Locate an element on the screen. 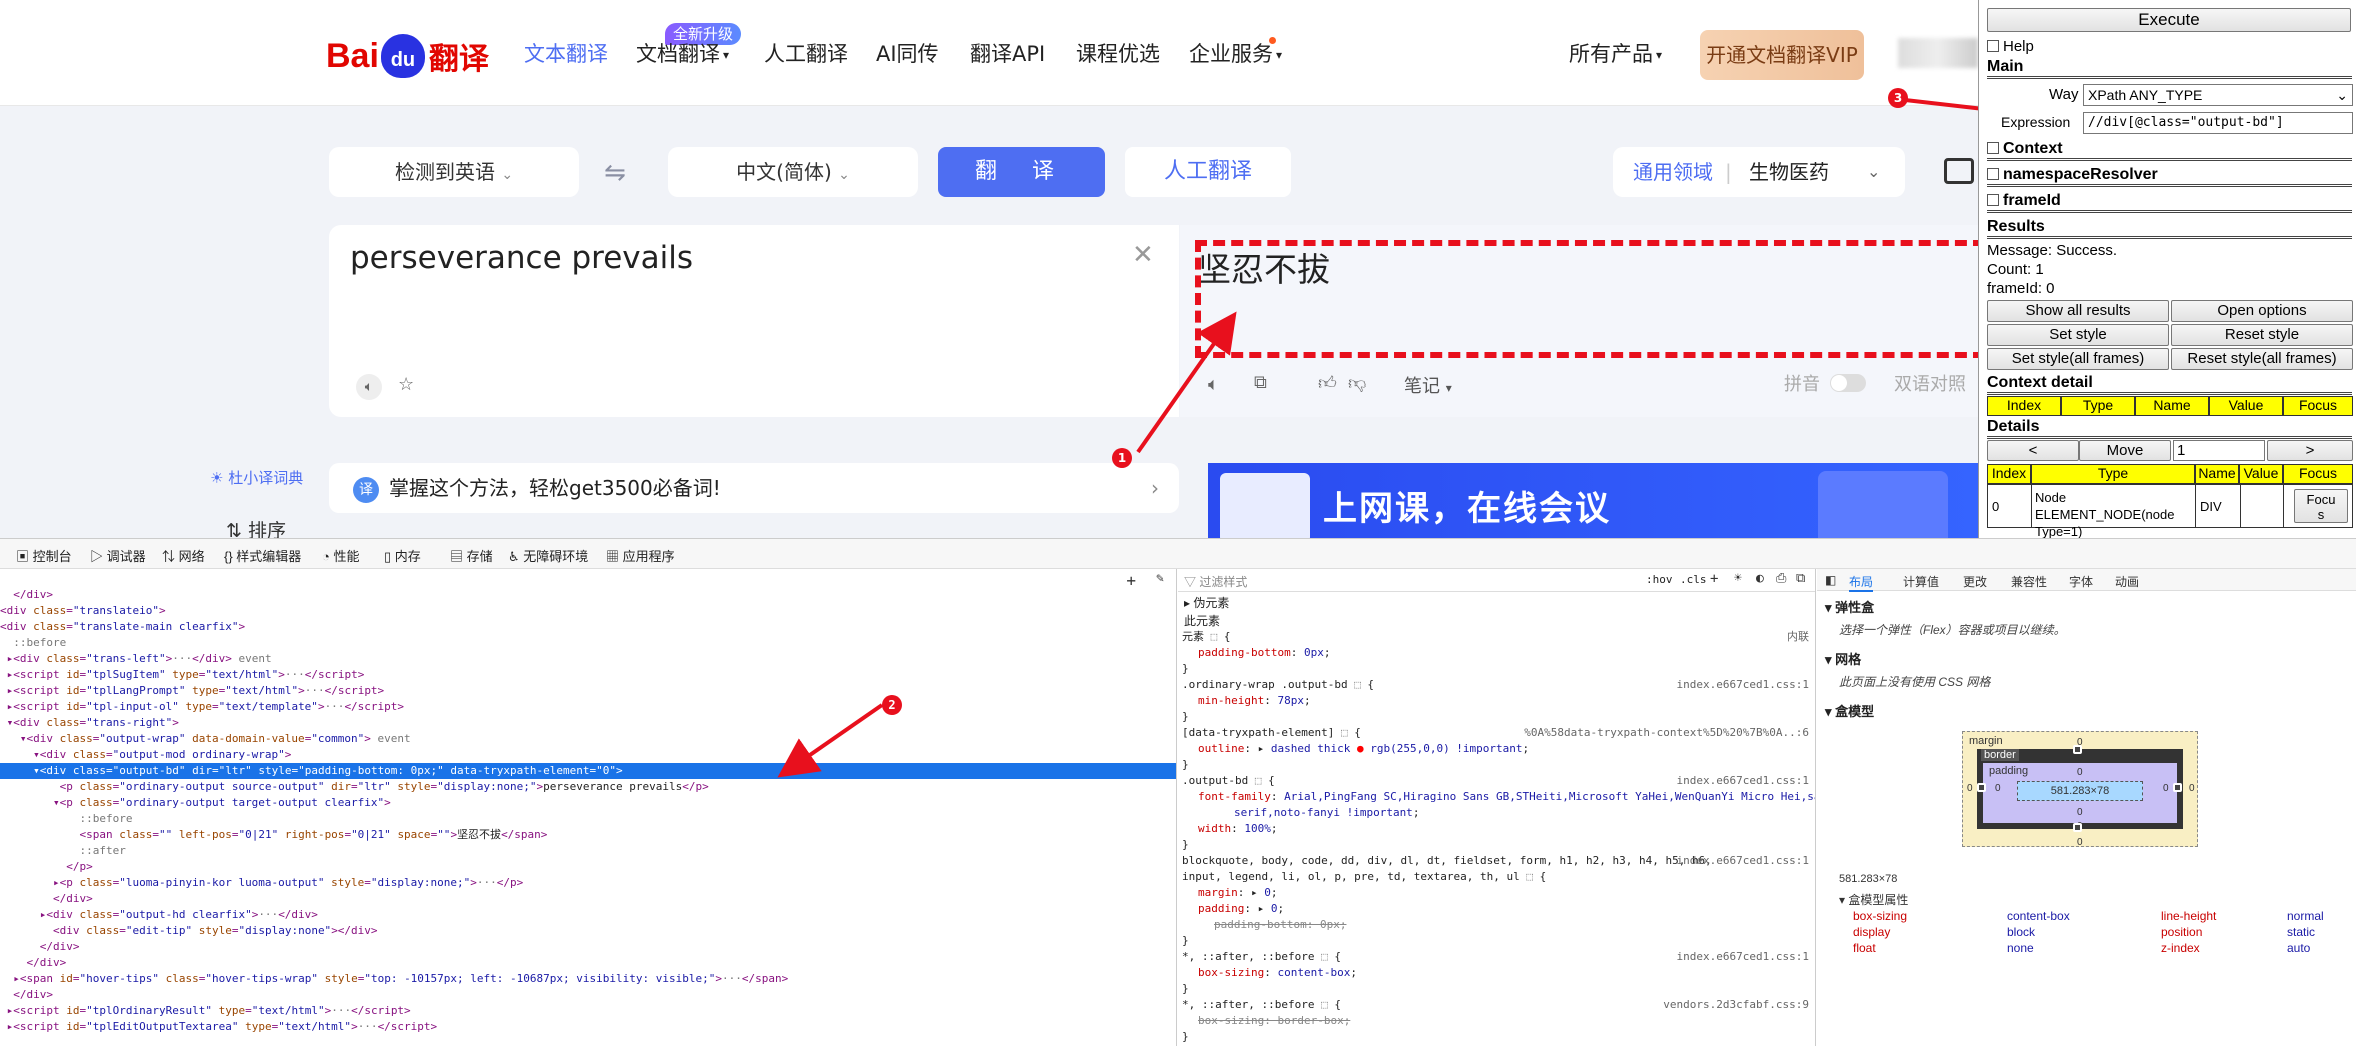 Image resolution: width=2356 pixels, height=1046 pixels. this-element-label: 此元素 is located at coordinates (1202, 621).